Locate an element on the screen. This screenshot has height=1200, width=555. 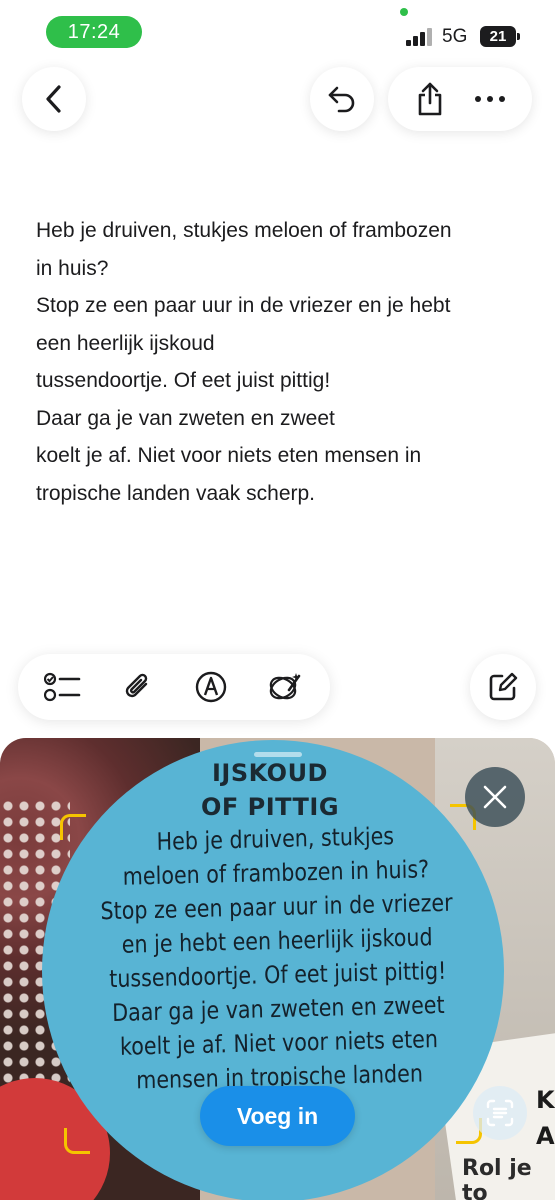
note-line: een heerlijk ijskoud is located at coordinates (125, 343).